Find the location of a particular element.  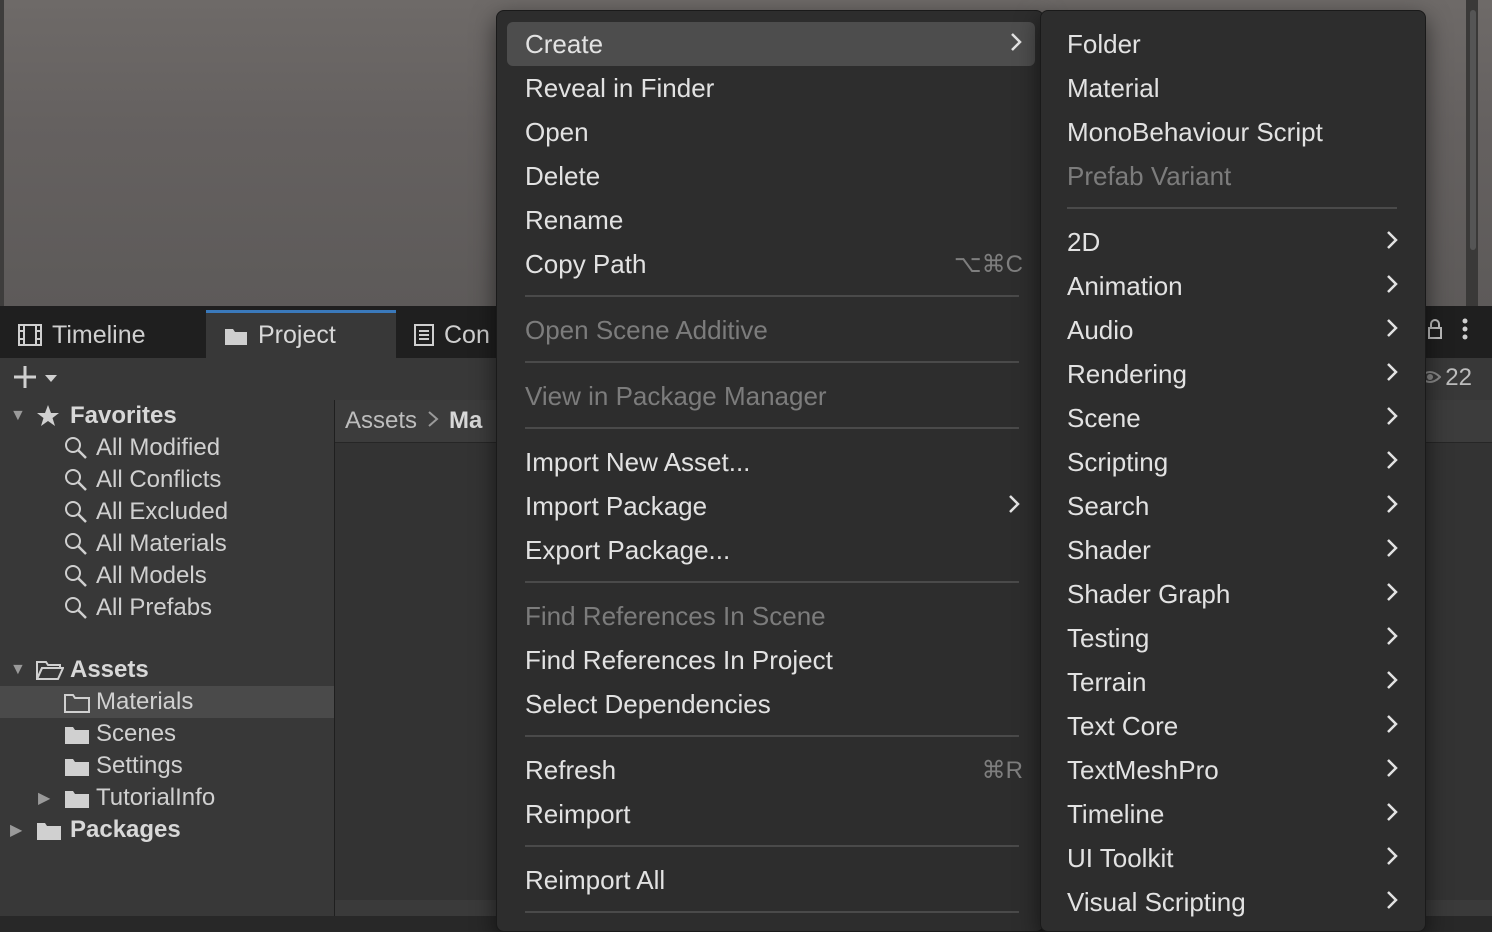

menu-item-label: Find References In Project is located at coordinates (679, 659).